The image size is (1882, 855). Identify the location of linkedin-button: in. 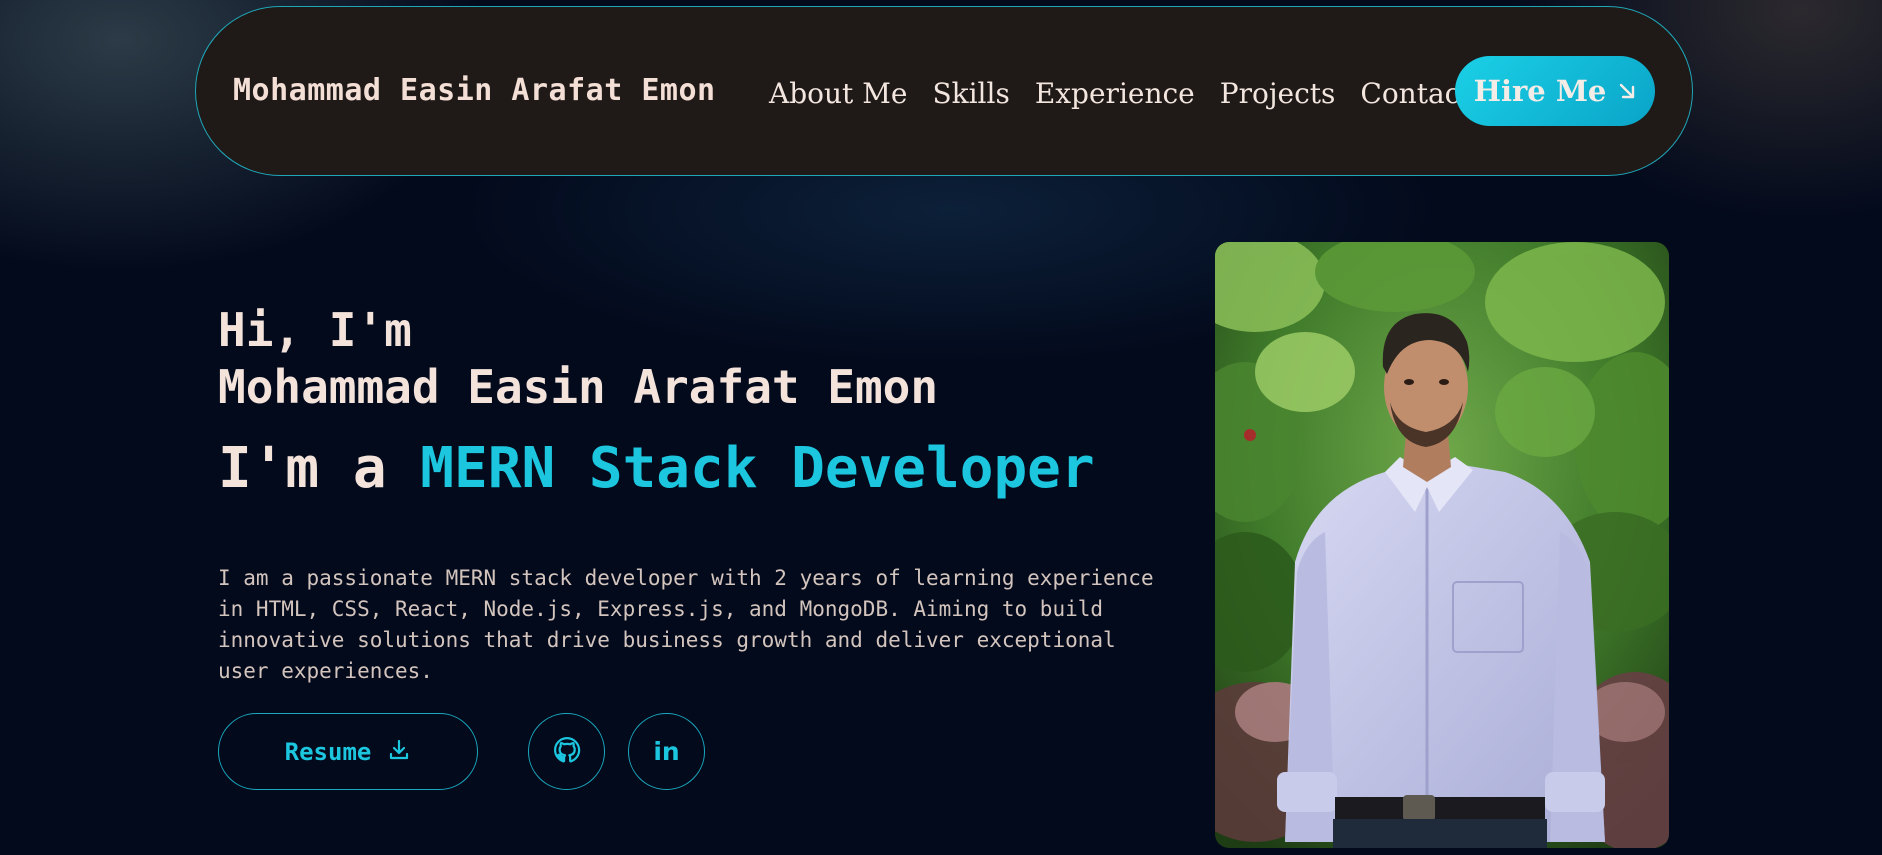
(666, 751).